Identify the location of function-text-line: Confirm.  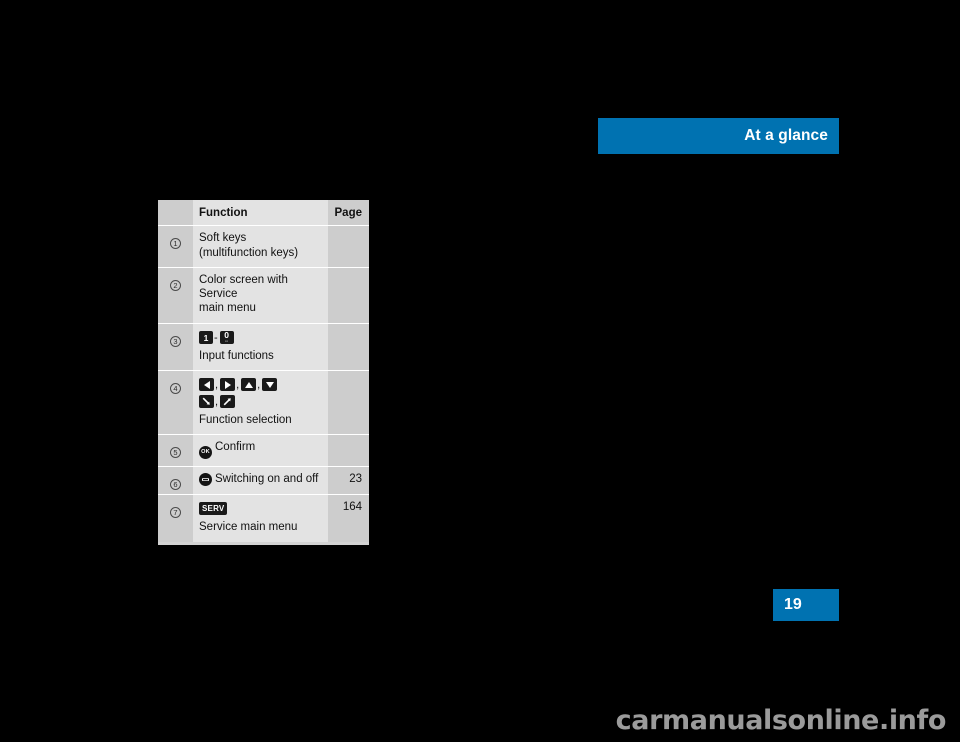
(235, 447).